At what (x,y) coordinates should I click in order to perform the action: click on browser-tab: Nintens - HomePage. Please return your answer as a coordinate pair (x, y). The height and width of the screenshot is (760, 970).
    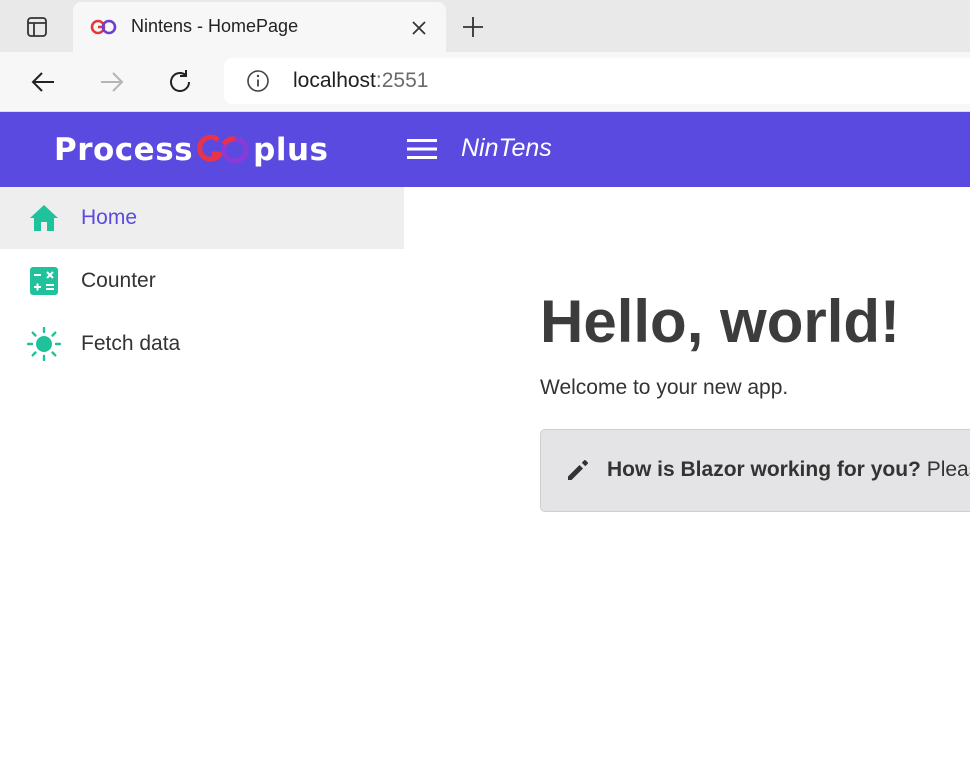
    Looking at the image, I should click on (259, 27).